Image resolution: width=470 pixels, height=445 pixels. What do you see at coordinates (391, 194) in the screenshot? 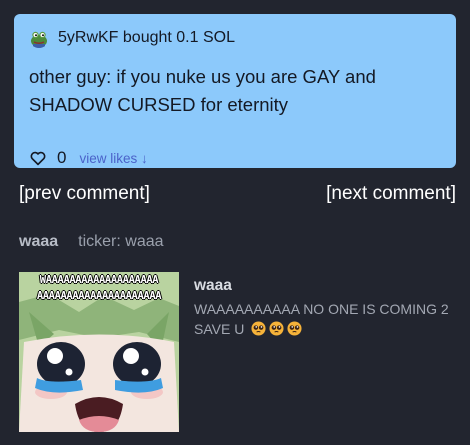
I see `next-comment-button: [next comment]` at bounding box center [391, 194].